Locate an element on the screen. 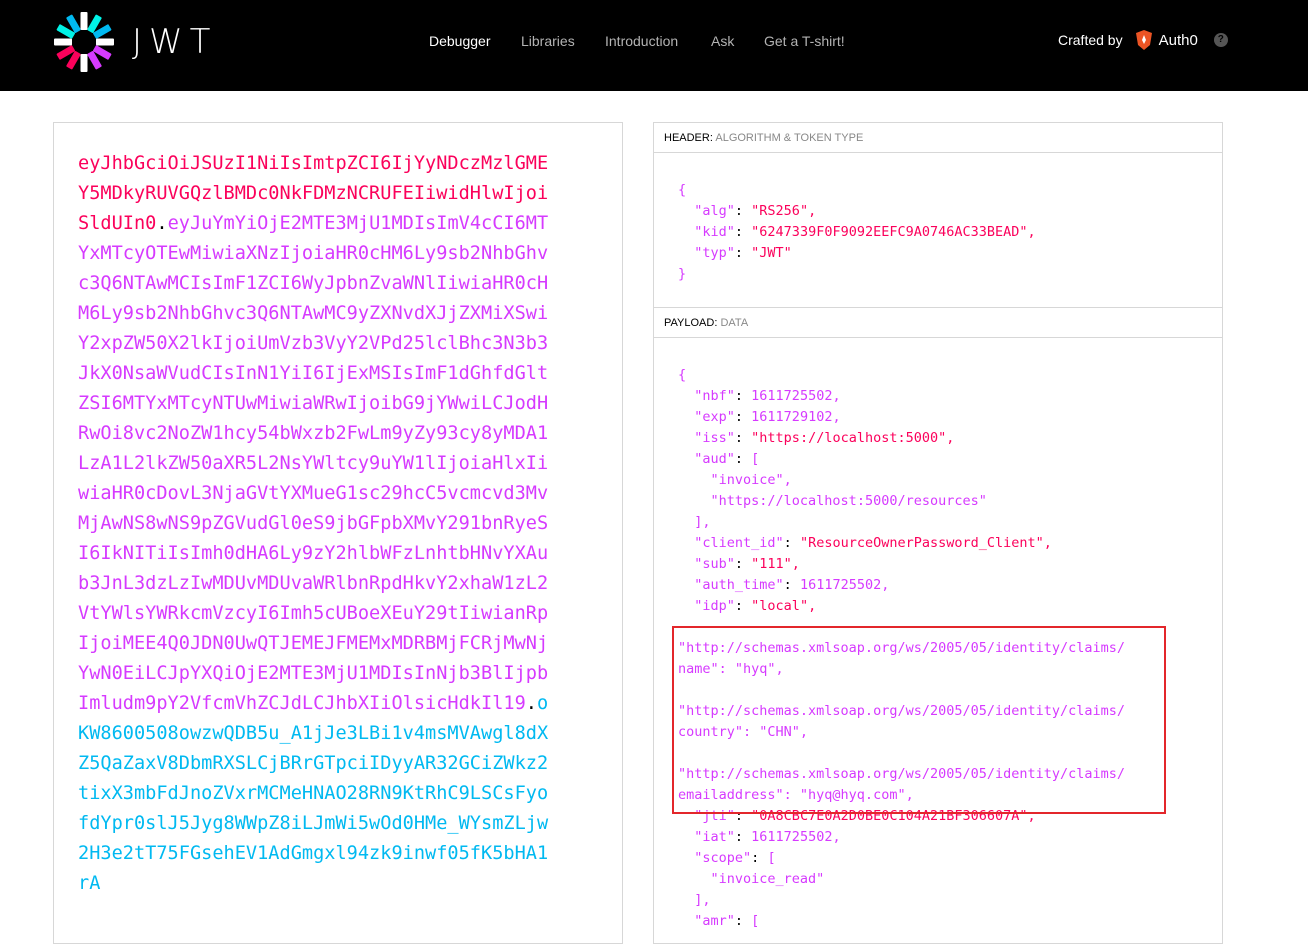  json-line: "aud": [ is located at coordinates (727, 459).